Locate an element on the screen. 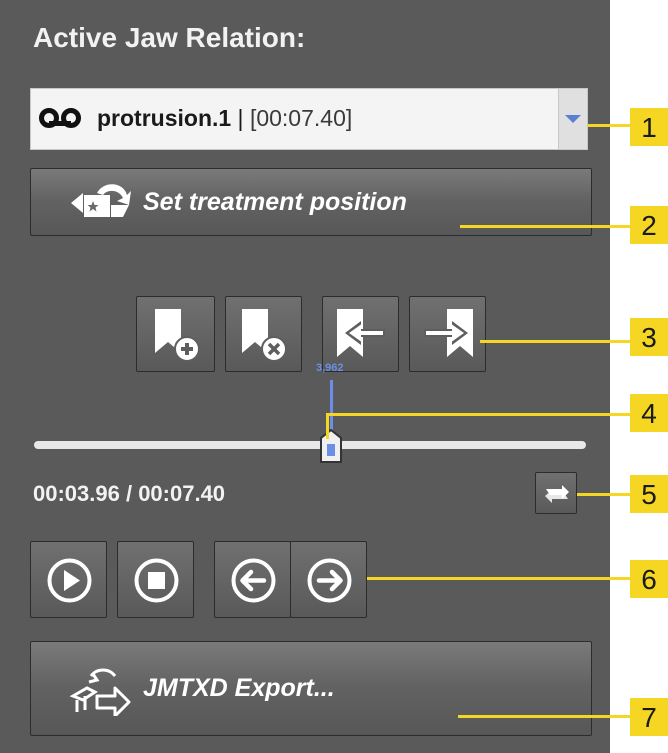 The image size is (668, 753). play-icon is located at coordinates (69, 580).